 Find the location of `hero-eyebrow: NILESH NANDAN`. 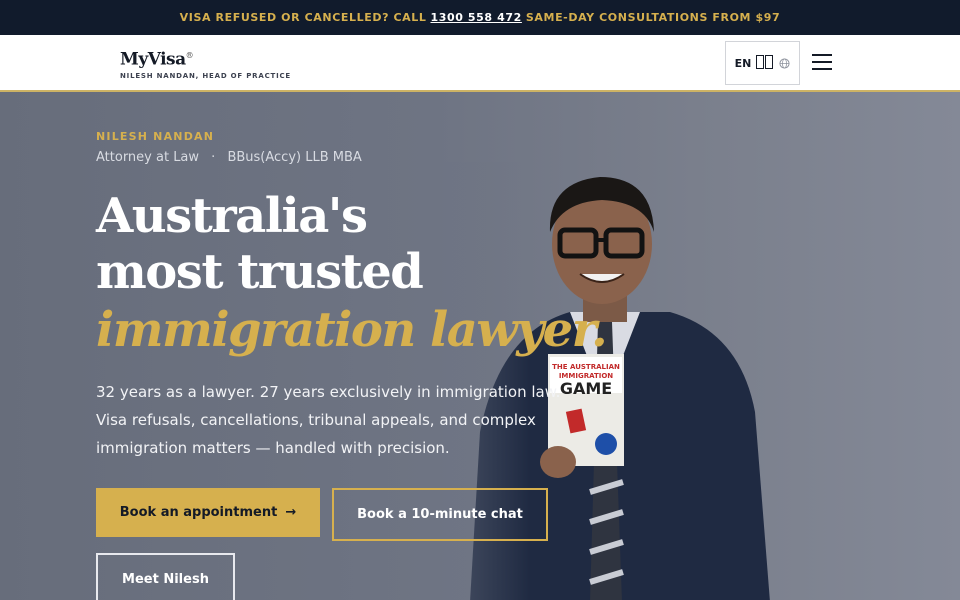

hero-eyebrow: NILESH NANDAN is located at coordinates (155, 136).